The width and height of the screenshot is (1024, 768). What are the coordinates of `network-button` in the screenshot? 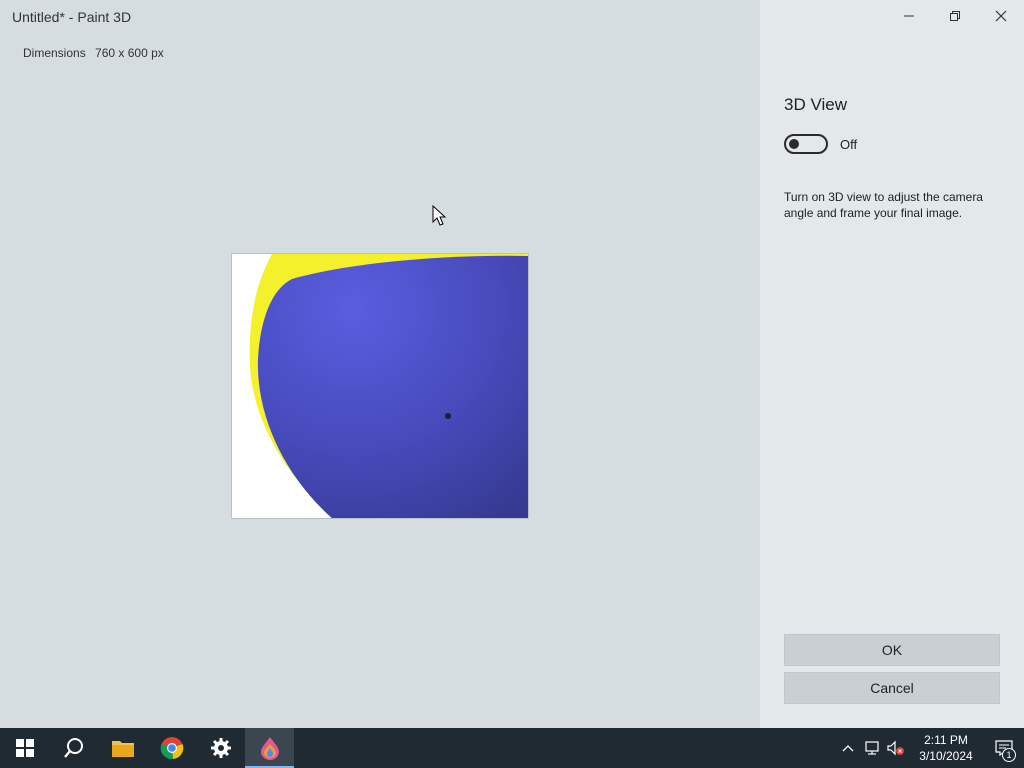 It's located at (872, 748).